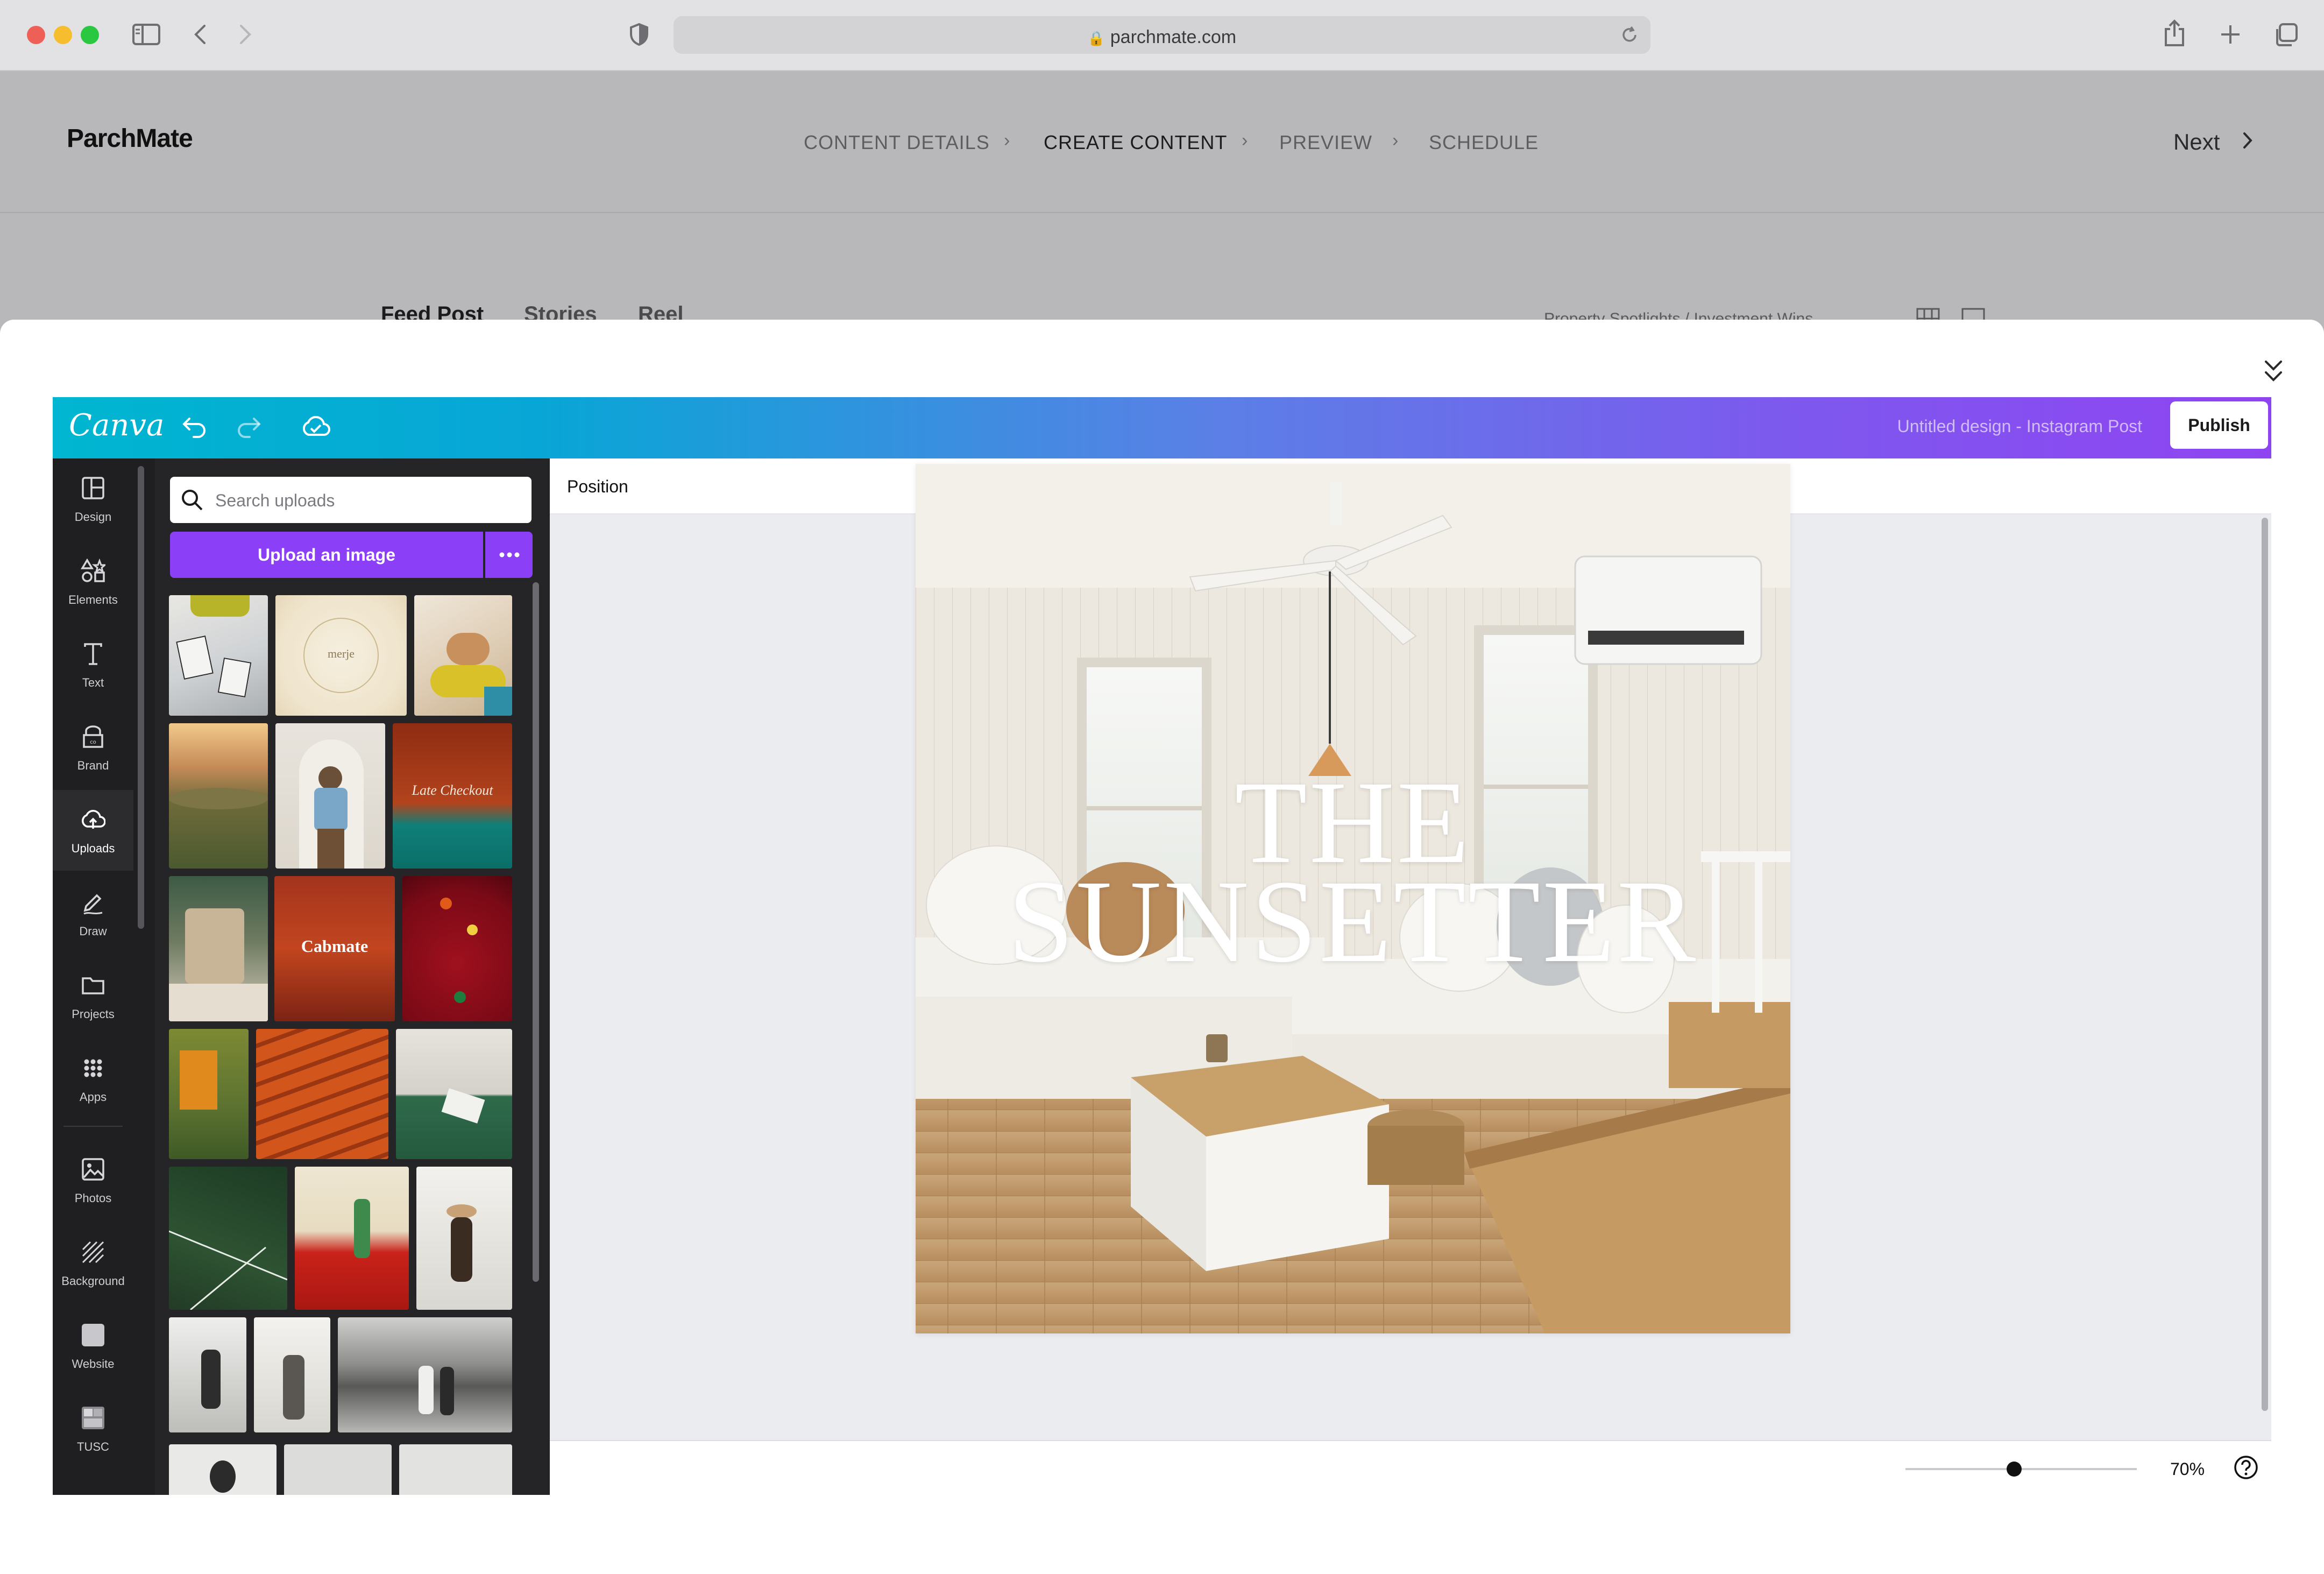 The width and height of the screenshot is (2324, 1574). Describe the element at coordinates (93, 488) in the screenshot. I see `layout-icon` at that location.